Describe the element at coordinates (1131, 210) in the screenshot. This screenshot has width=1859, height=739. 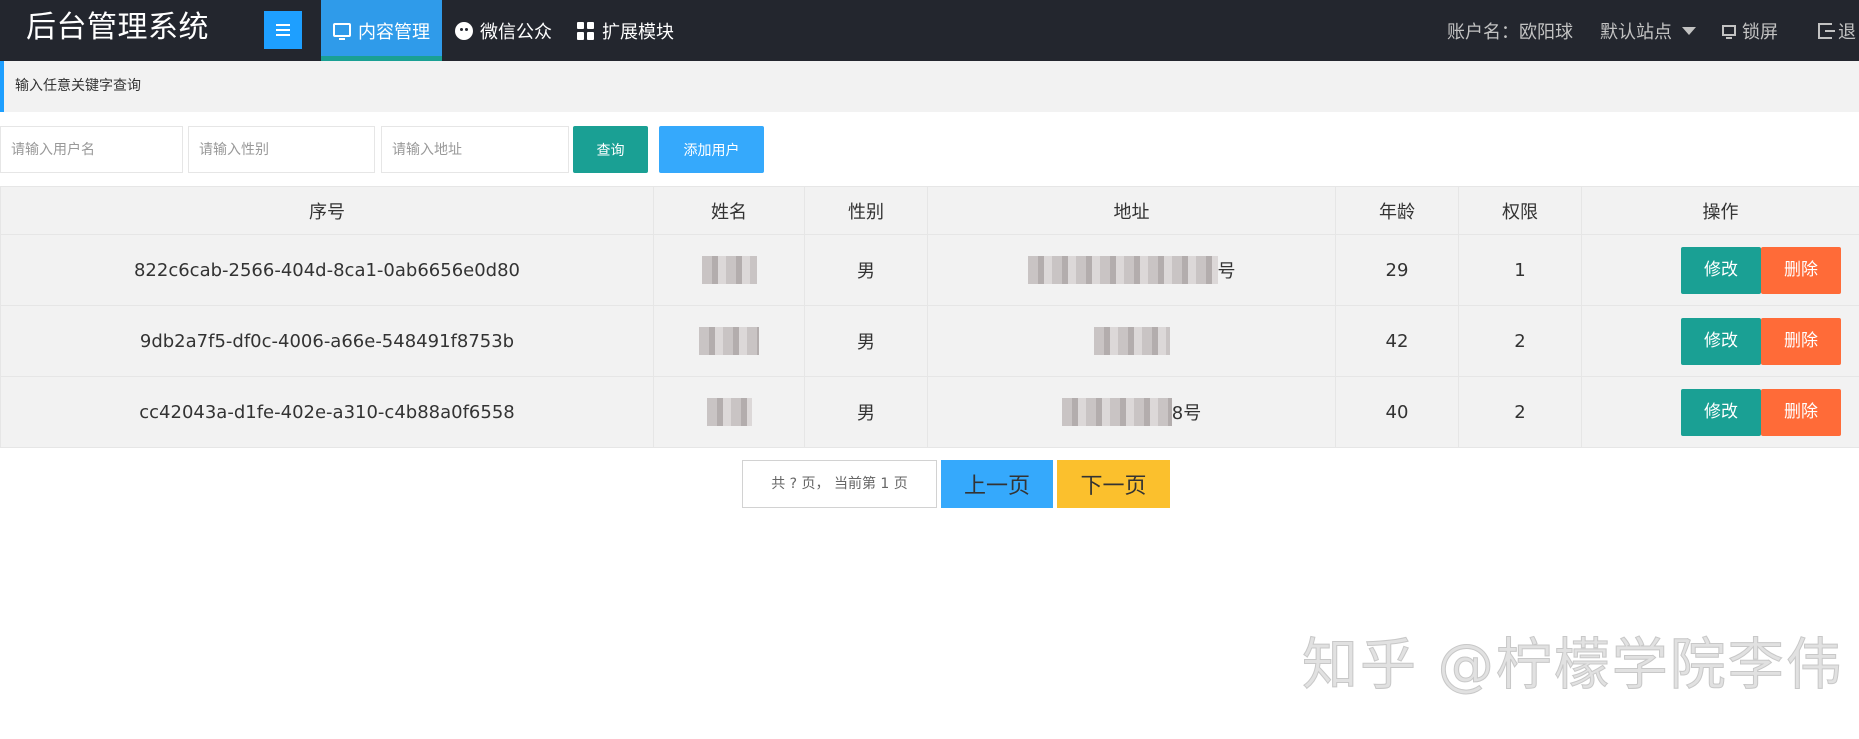
I see `column-header-address: 地址` at that location.